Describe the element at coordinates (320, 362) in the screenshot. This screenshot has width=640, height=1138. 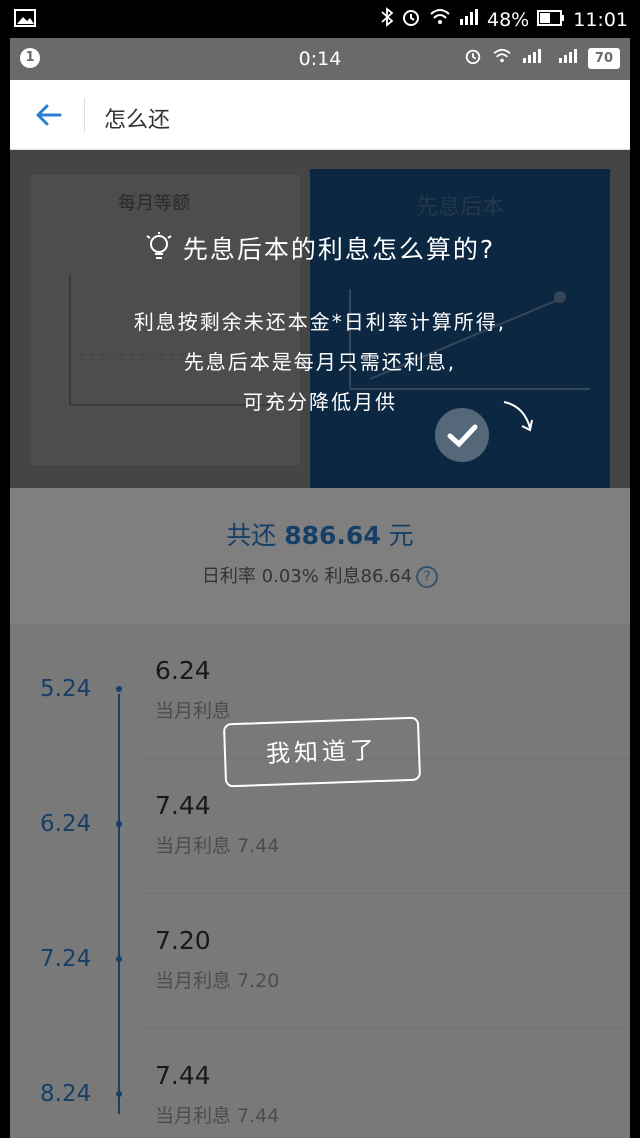
I see `overlay-line-2: 先息后本是每月只需还利息,` at that location.